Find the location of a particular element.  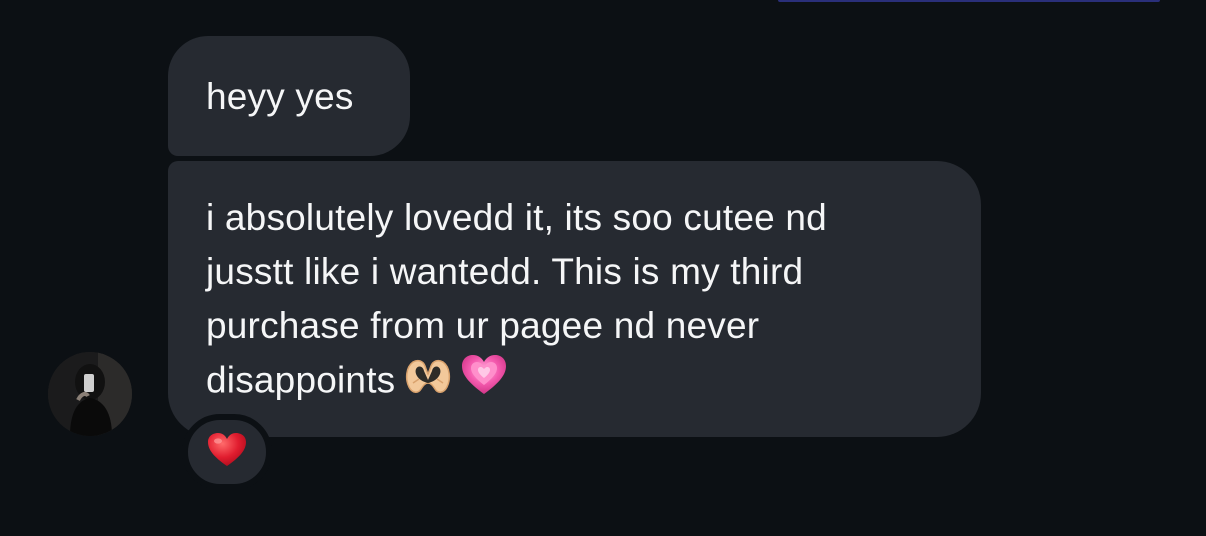

message-text: i absolutely lovedd it, its soo cutee nd is located at coordinates (516, 217).